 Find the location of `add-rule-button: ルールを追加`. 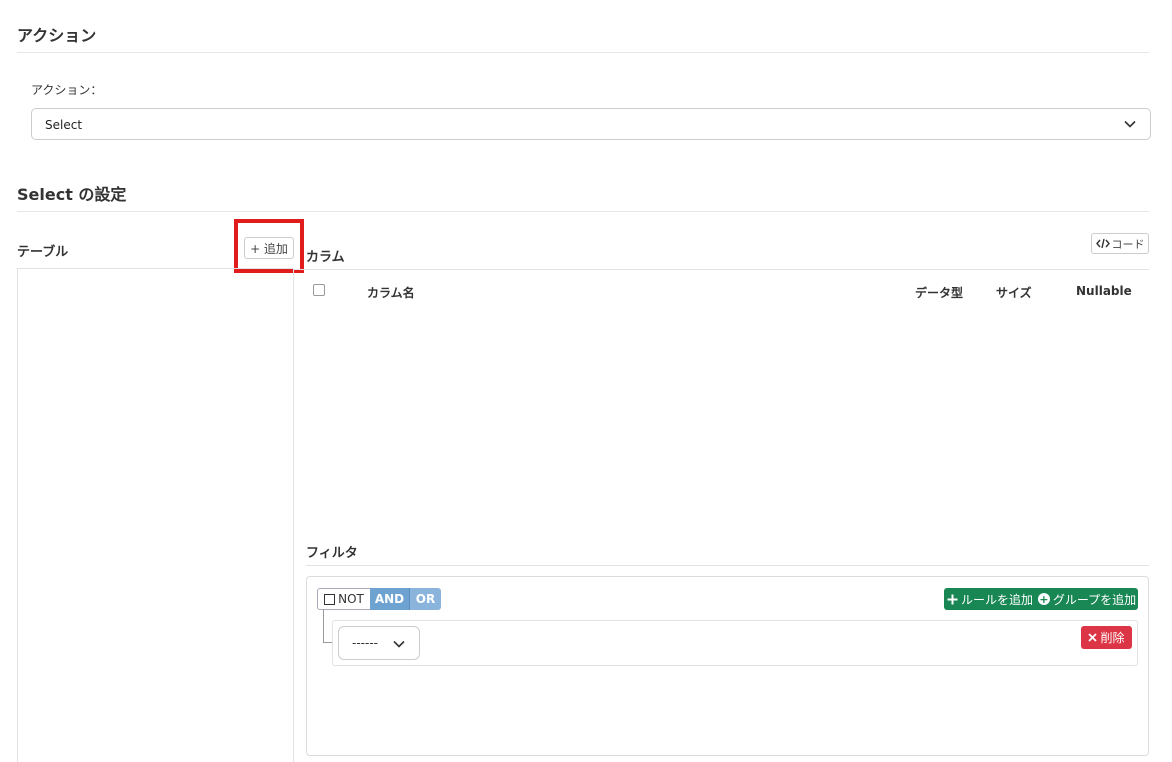

add-rule-button: ルールを追加 is located at coordinates (990, 599).